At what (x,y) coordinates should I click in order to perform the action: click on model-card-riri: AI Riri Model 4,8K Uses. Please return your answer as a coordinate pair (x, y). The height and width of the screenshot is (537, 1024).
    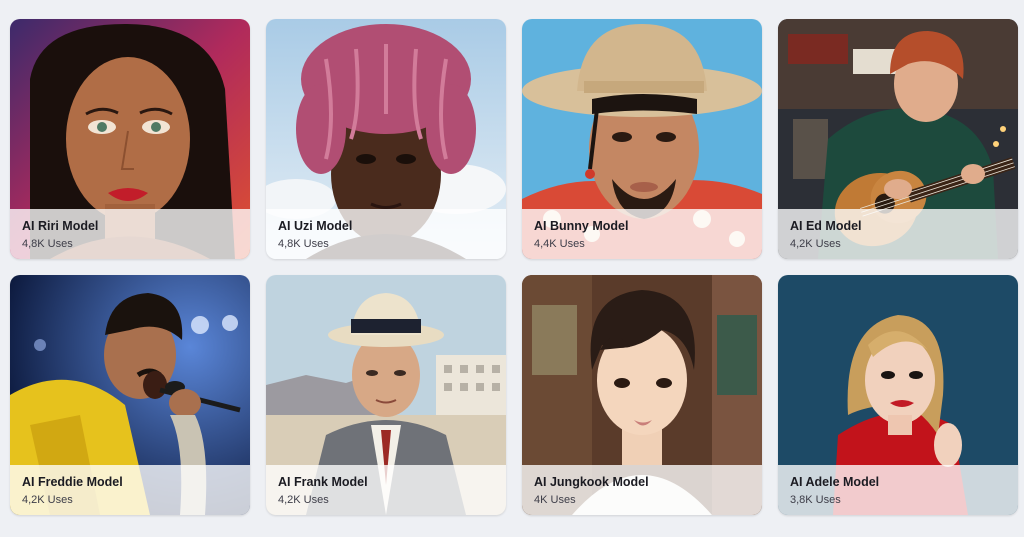
    Looking at the image, I should click on (130, 139).